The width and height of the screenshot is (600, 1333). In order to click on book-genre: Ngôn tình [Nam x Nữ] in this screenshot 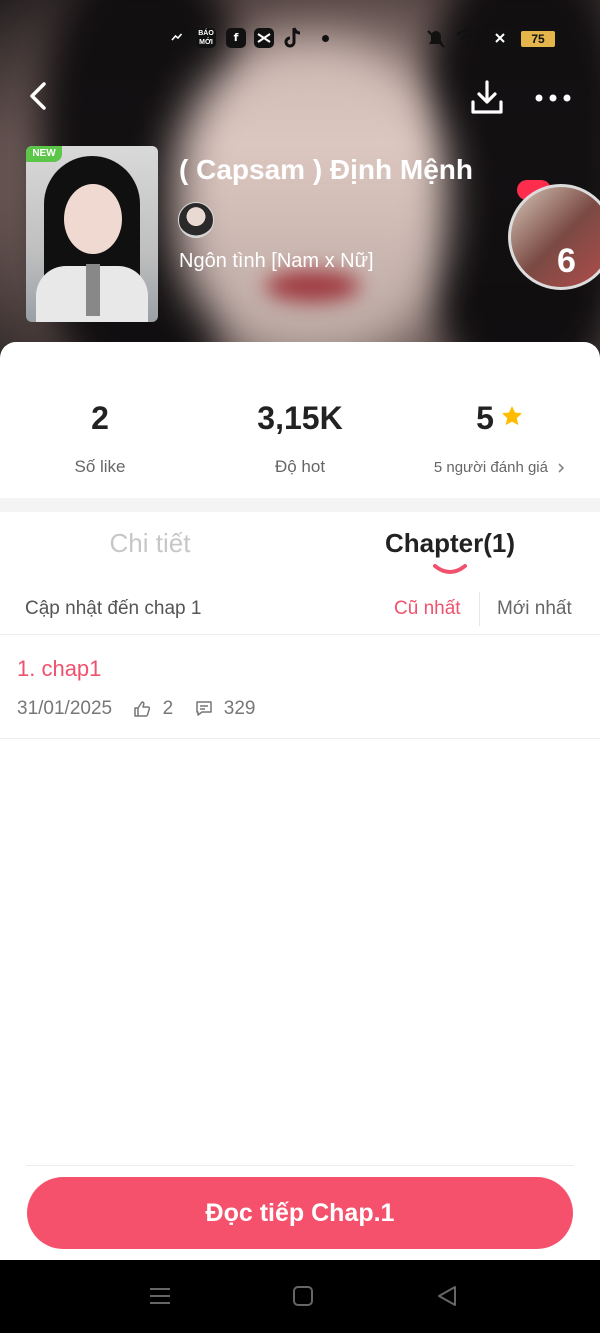, I will do `click(276, 261)`.